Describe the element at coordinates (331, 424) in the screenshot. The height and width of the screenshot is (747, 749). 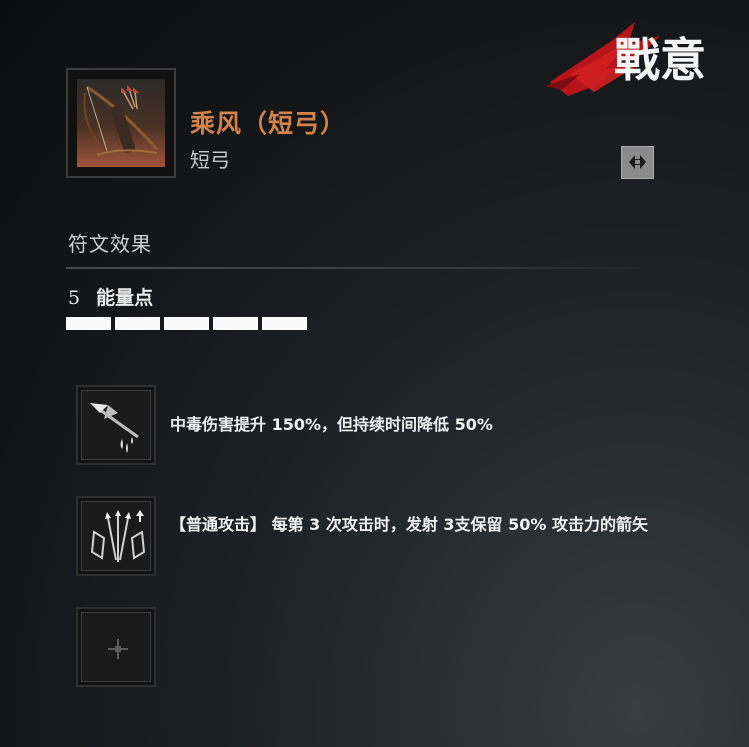
I see `rune-1-description: 中毒伤害提升 150%，但持续时间降低 50%` at that location.